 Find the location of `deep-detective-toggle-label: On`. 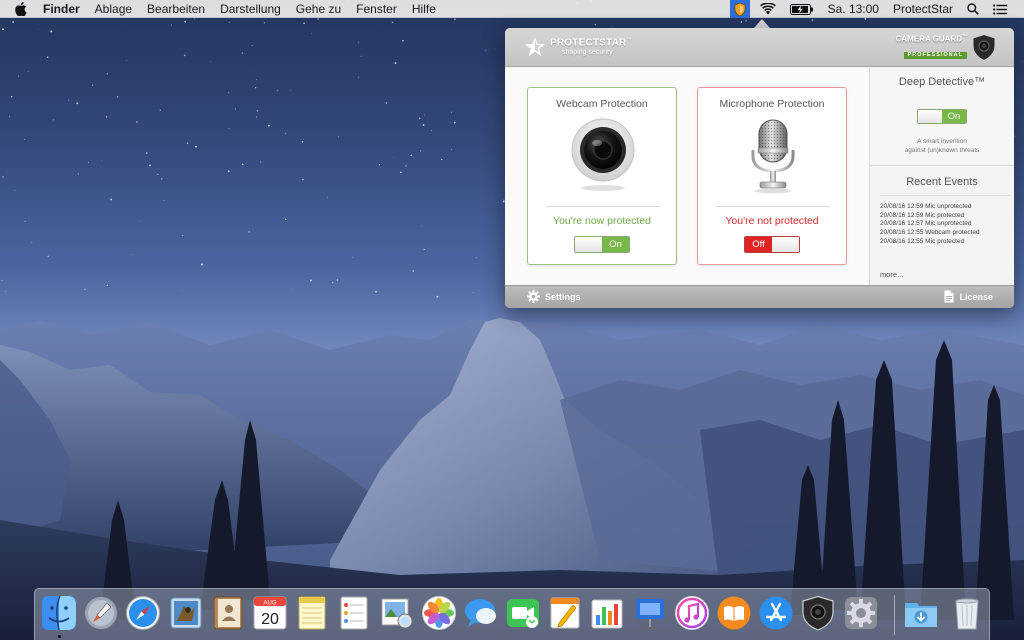

deep-detective-toggle-label: On is located at coordinates (954, 116).